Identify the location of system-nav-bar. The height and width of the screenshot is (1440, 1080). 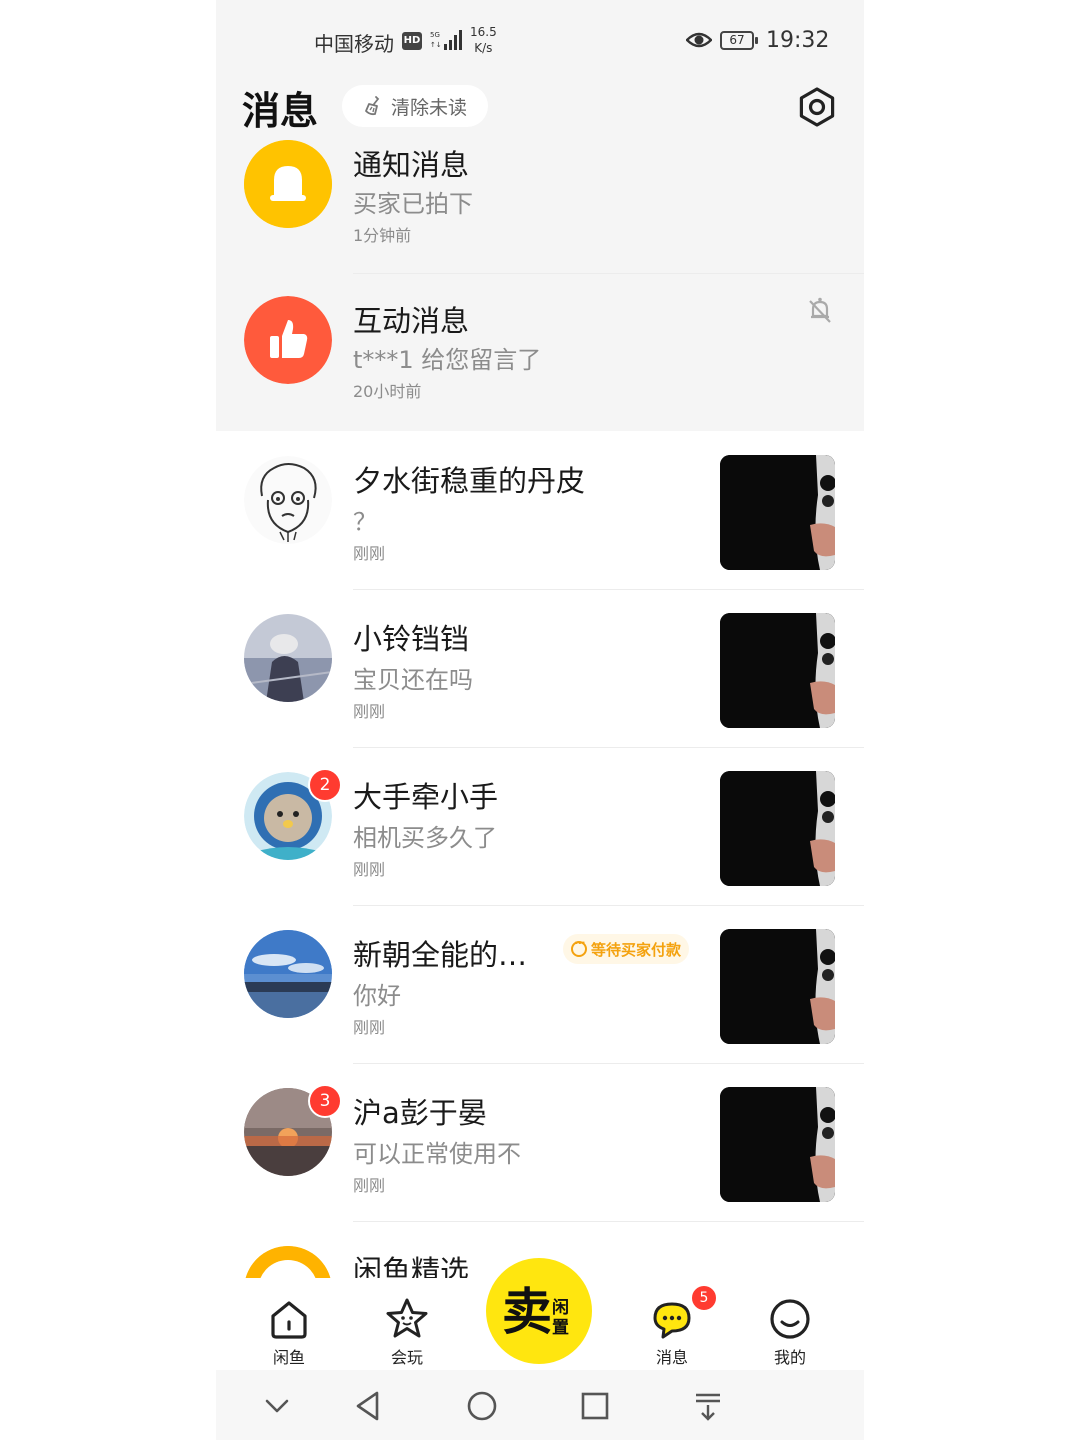
(540, 1405).